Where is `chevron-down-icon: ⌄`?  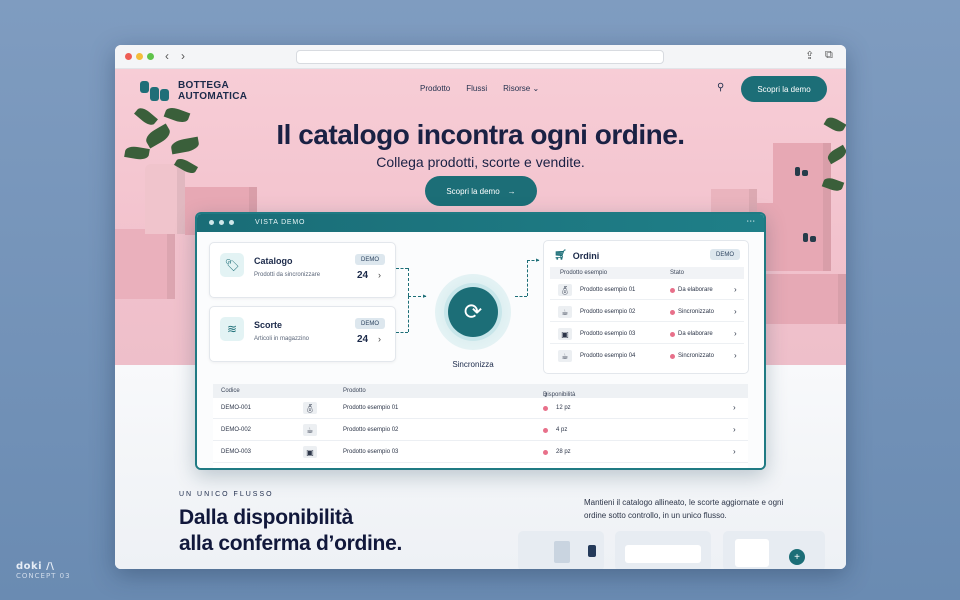 chevron-down-icon: ⌄ is located at coordinates (536, 88).